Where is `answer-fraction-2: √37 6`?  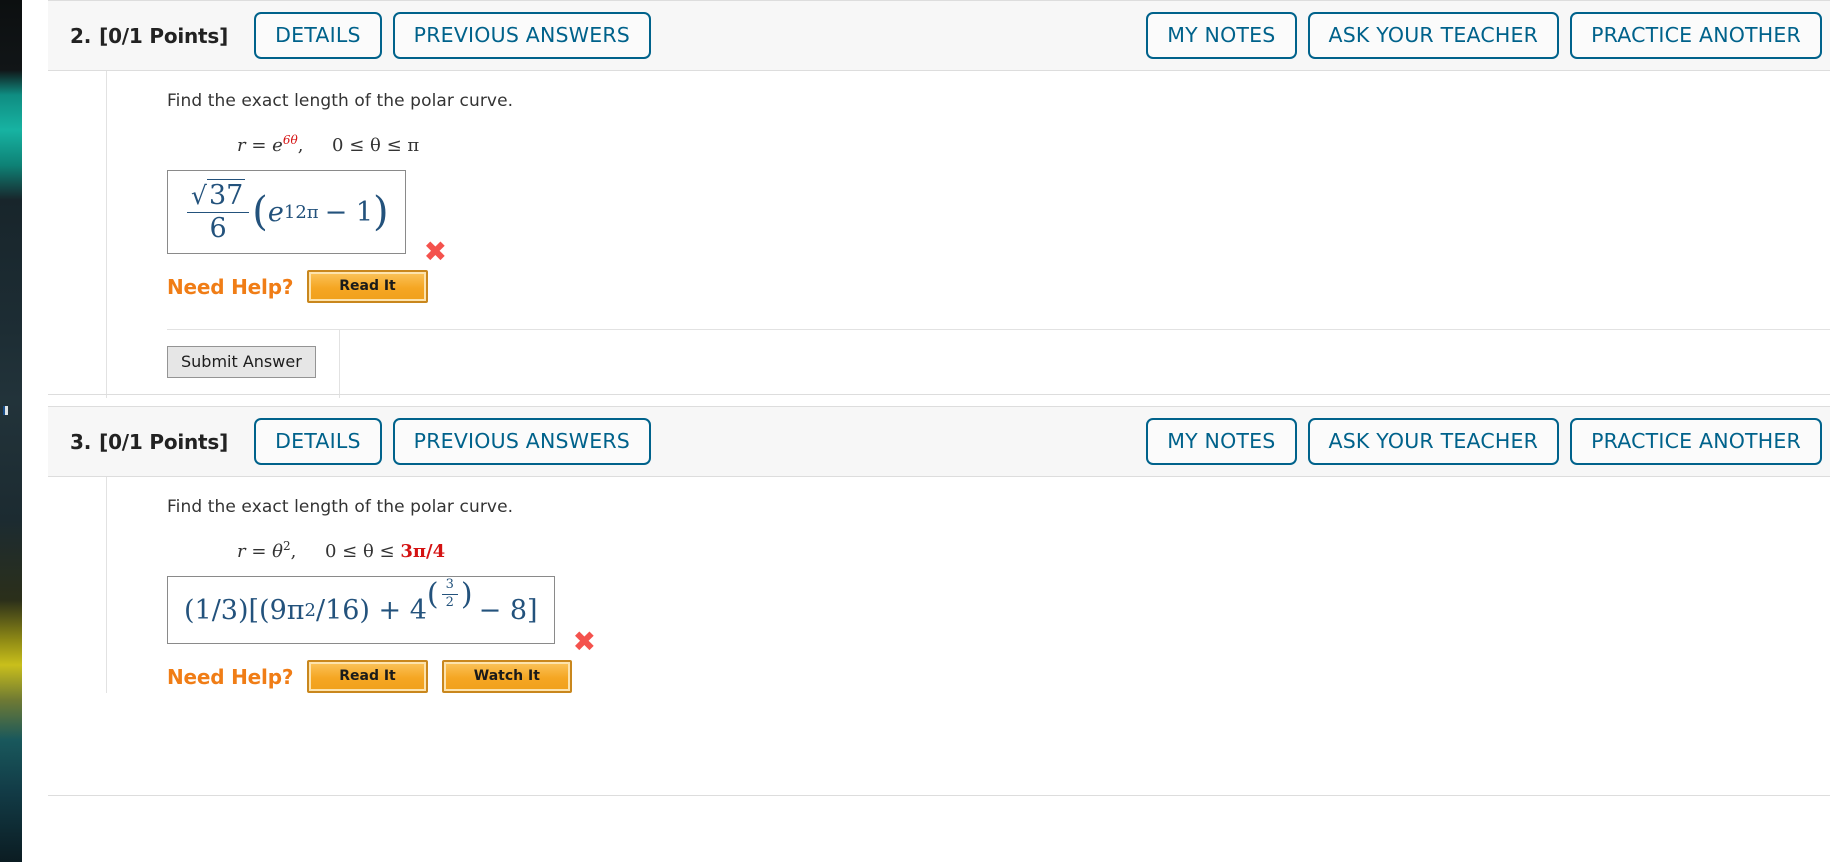 answer-fraction-2: √37 6 is located at coordinates (218, 211).